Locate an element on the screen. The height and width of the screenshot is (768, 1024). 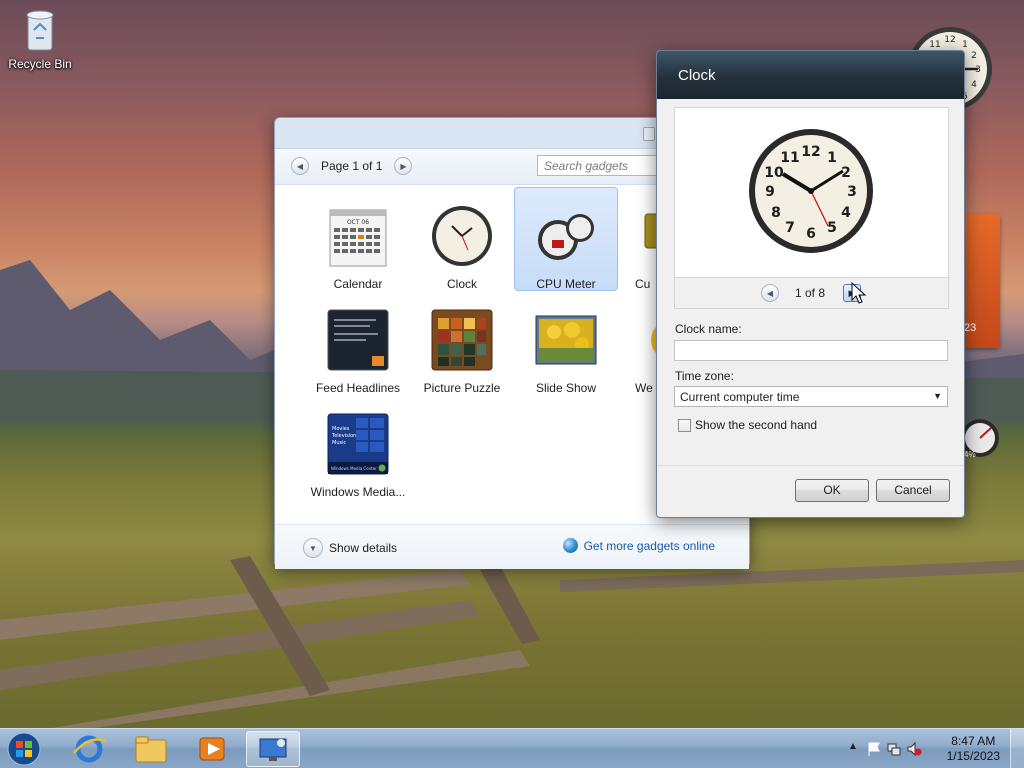
previous-clock-button: ◀ is located at coordinates (770, 293).